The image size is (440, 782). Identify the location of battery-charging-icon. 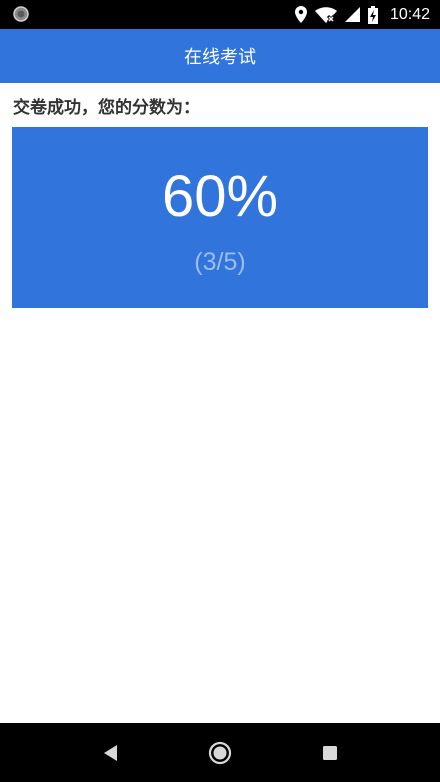
(372, 14).